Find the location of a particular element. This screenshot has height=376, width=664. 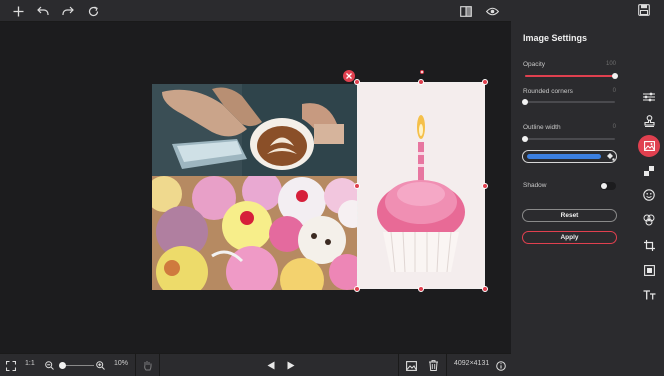

reset-button: Reset is located at coordinates (569, 215).